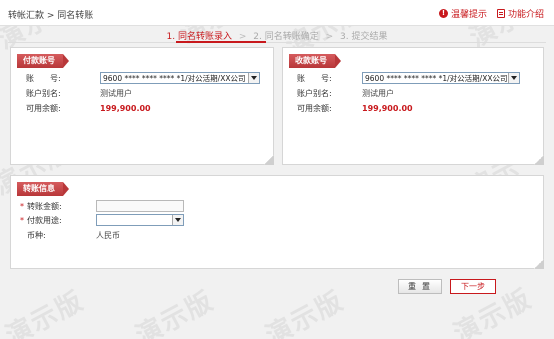 The image size is (554, 339). What do you see at coordinates (43, 189) in the screenshot?
I see `panel-title: 转账信息` at bounding box center [43, 189].